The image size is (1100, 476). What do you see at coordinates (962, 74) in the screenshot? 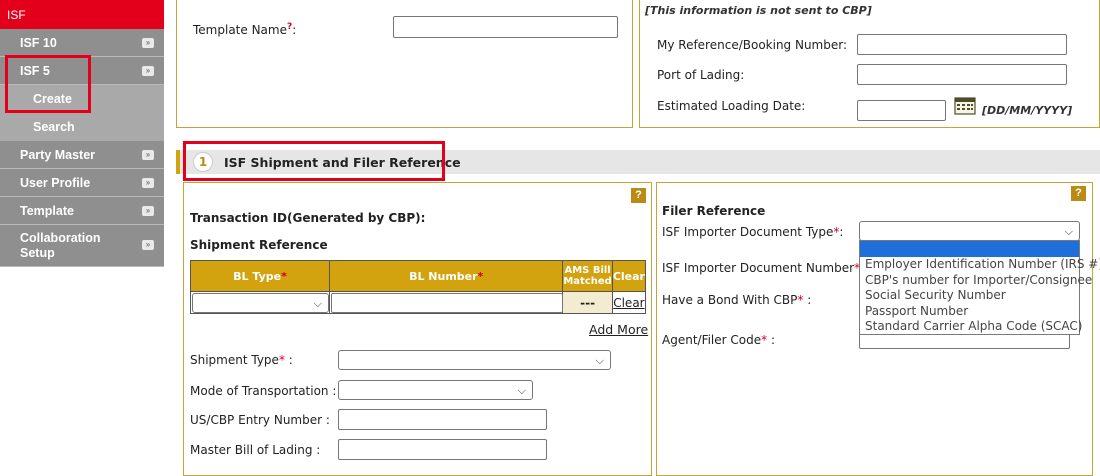
I see `port-of-lading-input` at bounding box center [962, 74].